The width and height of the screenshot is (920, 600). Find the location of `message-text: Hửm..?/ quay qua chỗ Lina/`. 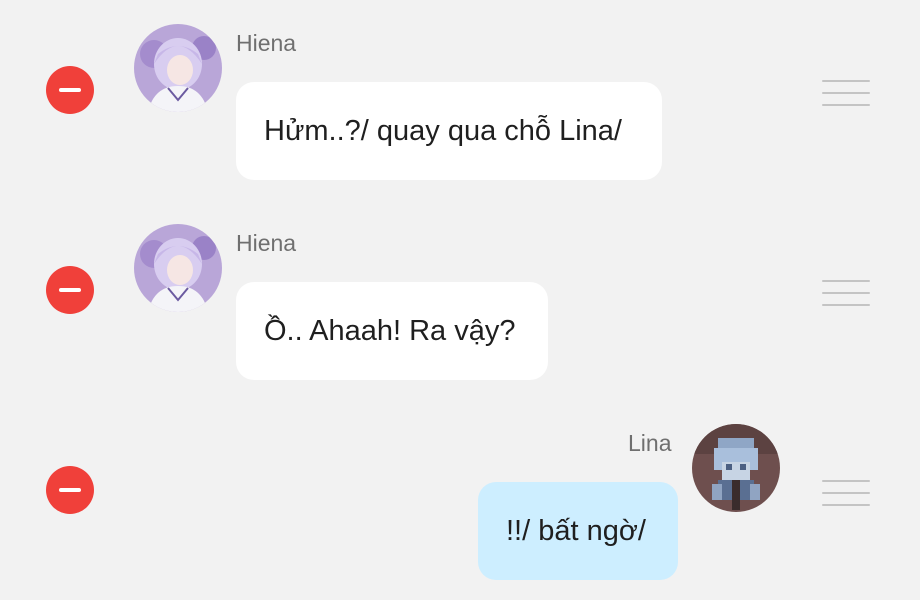

message-text: Hửm..?/ quay qua chỗ Lina/ is located at coordinates (443, 130).